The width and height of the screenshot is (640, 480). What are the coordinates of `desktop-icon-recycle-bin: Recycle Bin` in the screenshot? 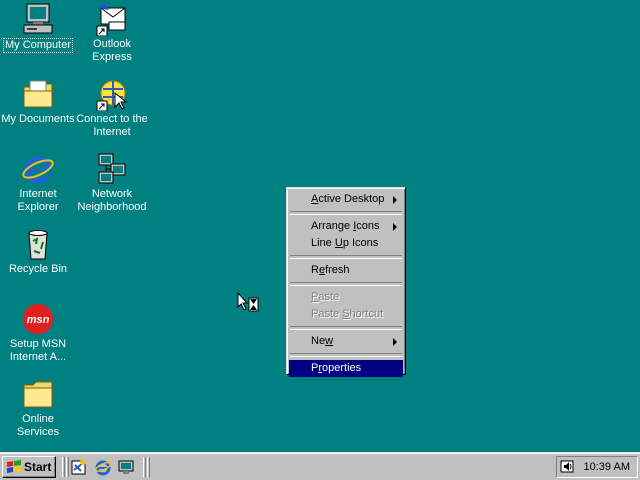 It's located at (38, 251).